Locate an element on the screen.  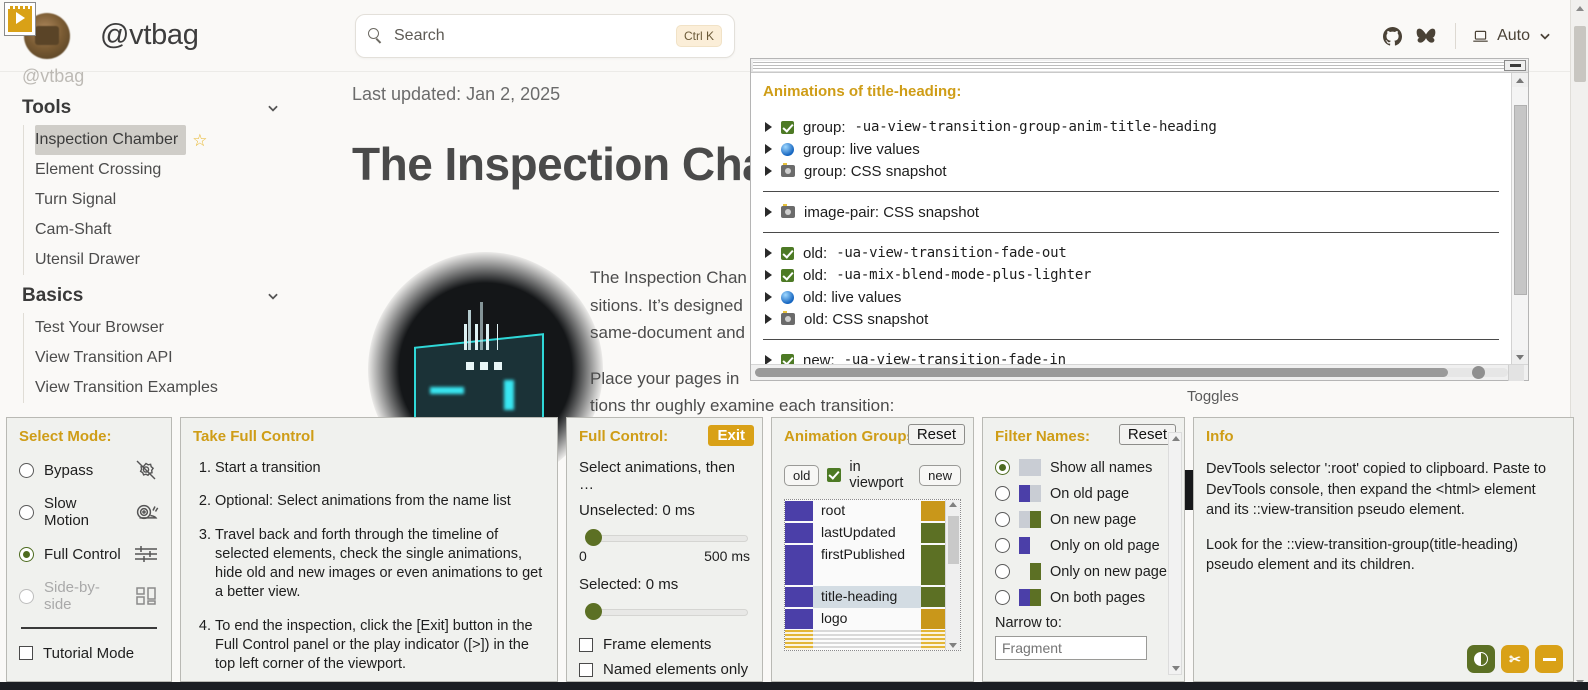
narrow-to-input is located at coordinates (1071, 648).